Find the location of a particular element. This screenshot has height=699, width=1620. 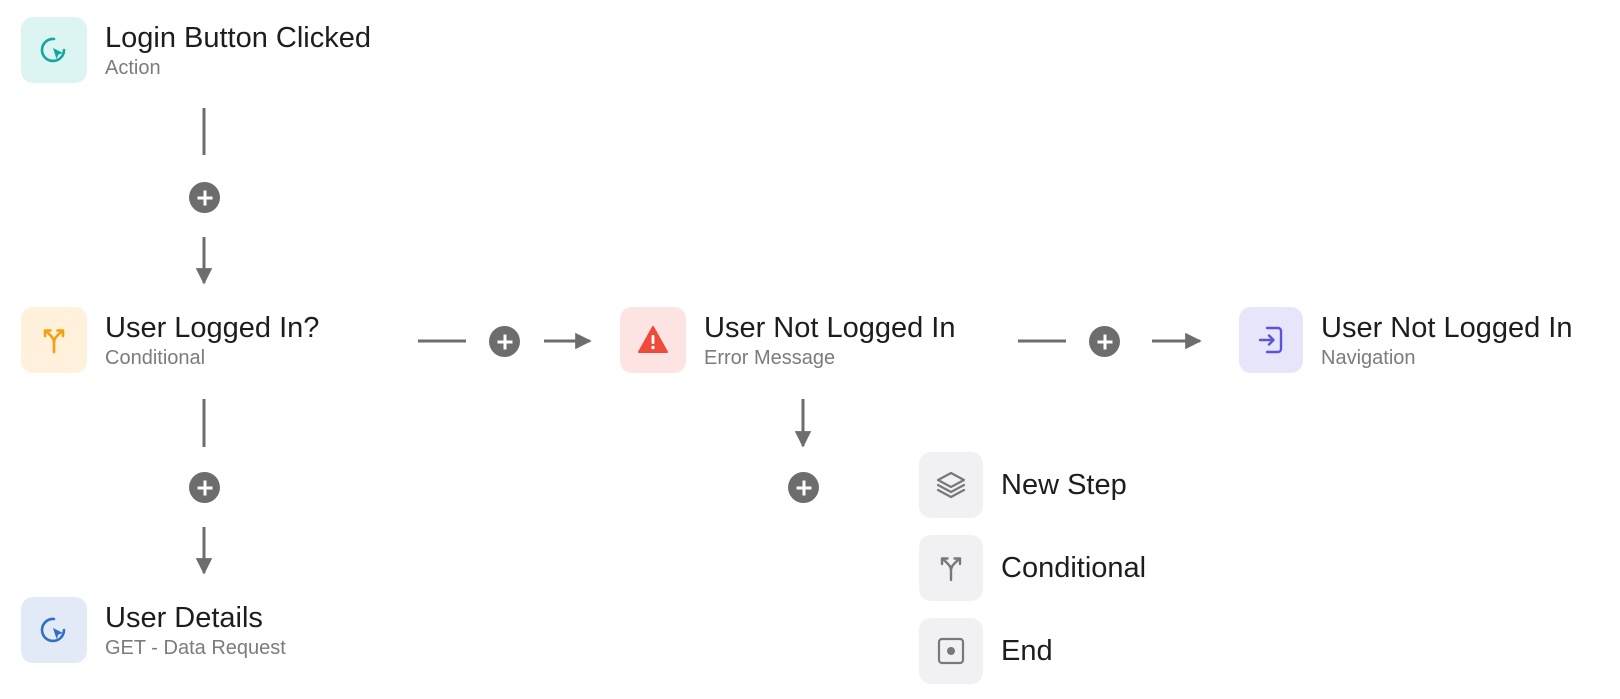

node-subtitle: GET - Data Request is located at coordinates (195, 647).